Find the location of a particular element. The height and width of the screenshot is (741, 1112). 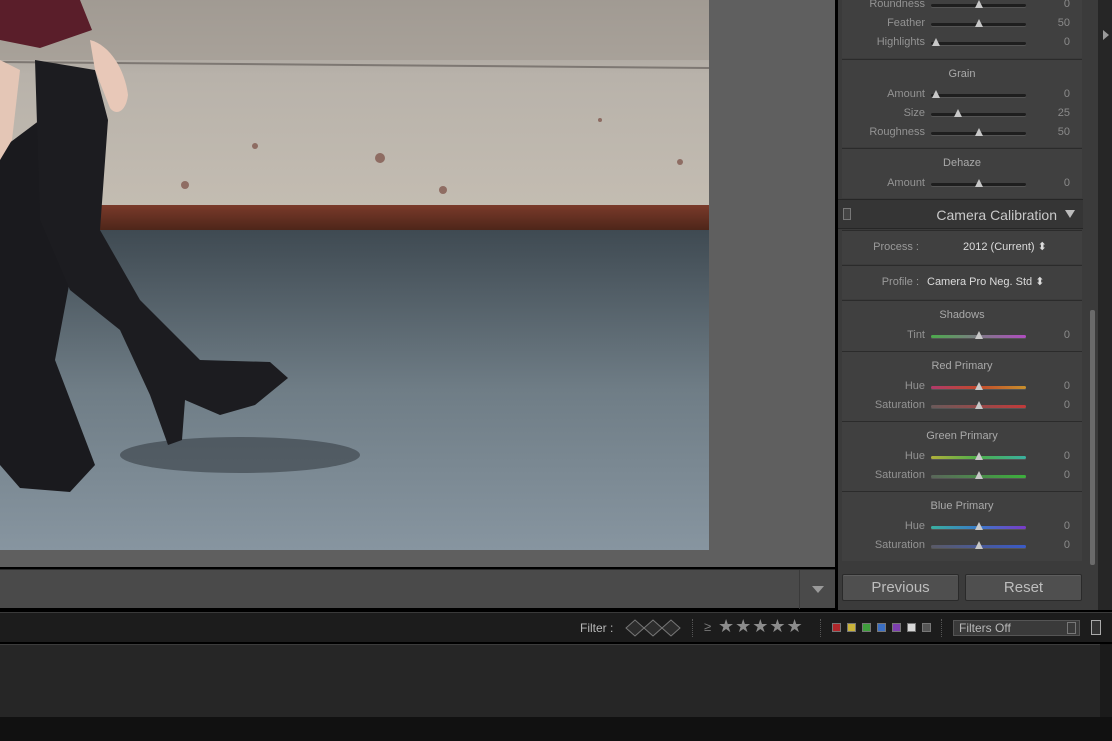

filmstrip is located at coordinates (550, 680).